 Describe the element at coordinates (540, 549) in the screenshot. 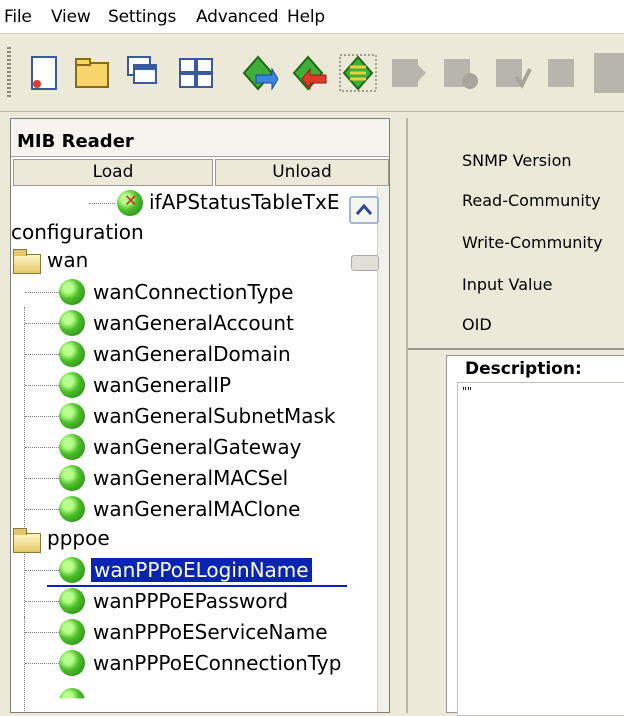

I see `description-textarea: ""` at that location.